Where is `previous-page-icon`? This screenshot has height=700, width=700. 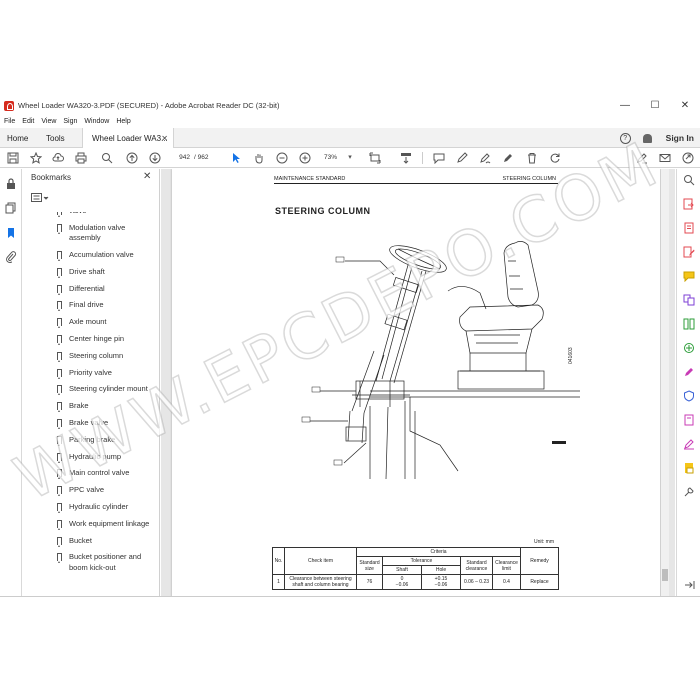 previous-page-icon is located at coordinates (132, 158).